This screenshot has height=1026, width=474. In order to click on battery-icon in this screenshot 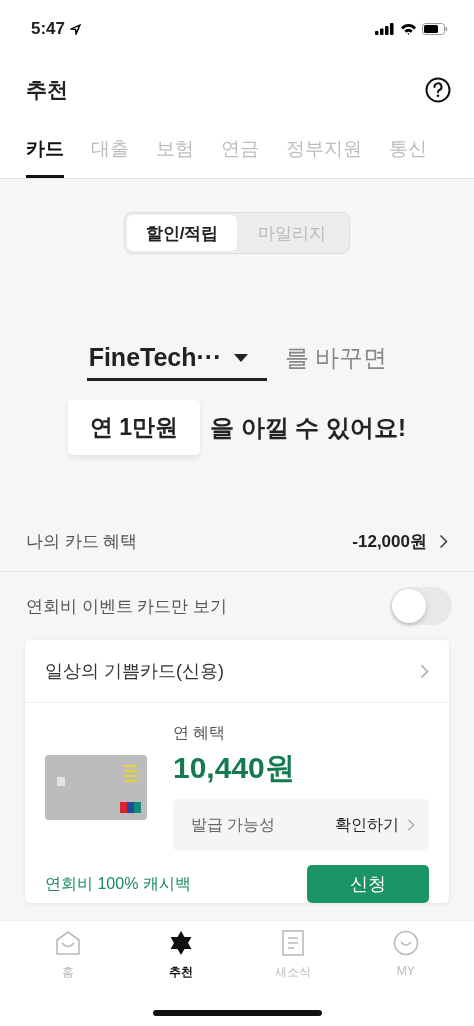, I will do `click(435, 29)`.